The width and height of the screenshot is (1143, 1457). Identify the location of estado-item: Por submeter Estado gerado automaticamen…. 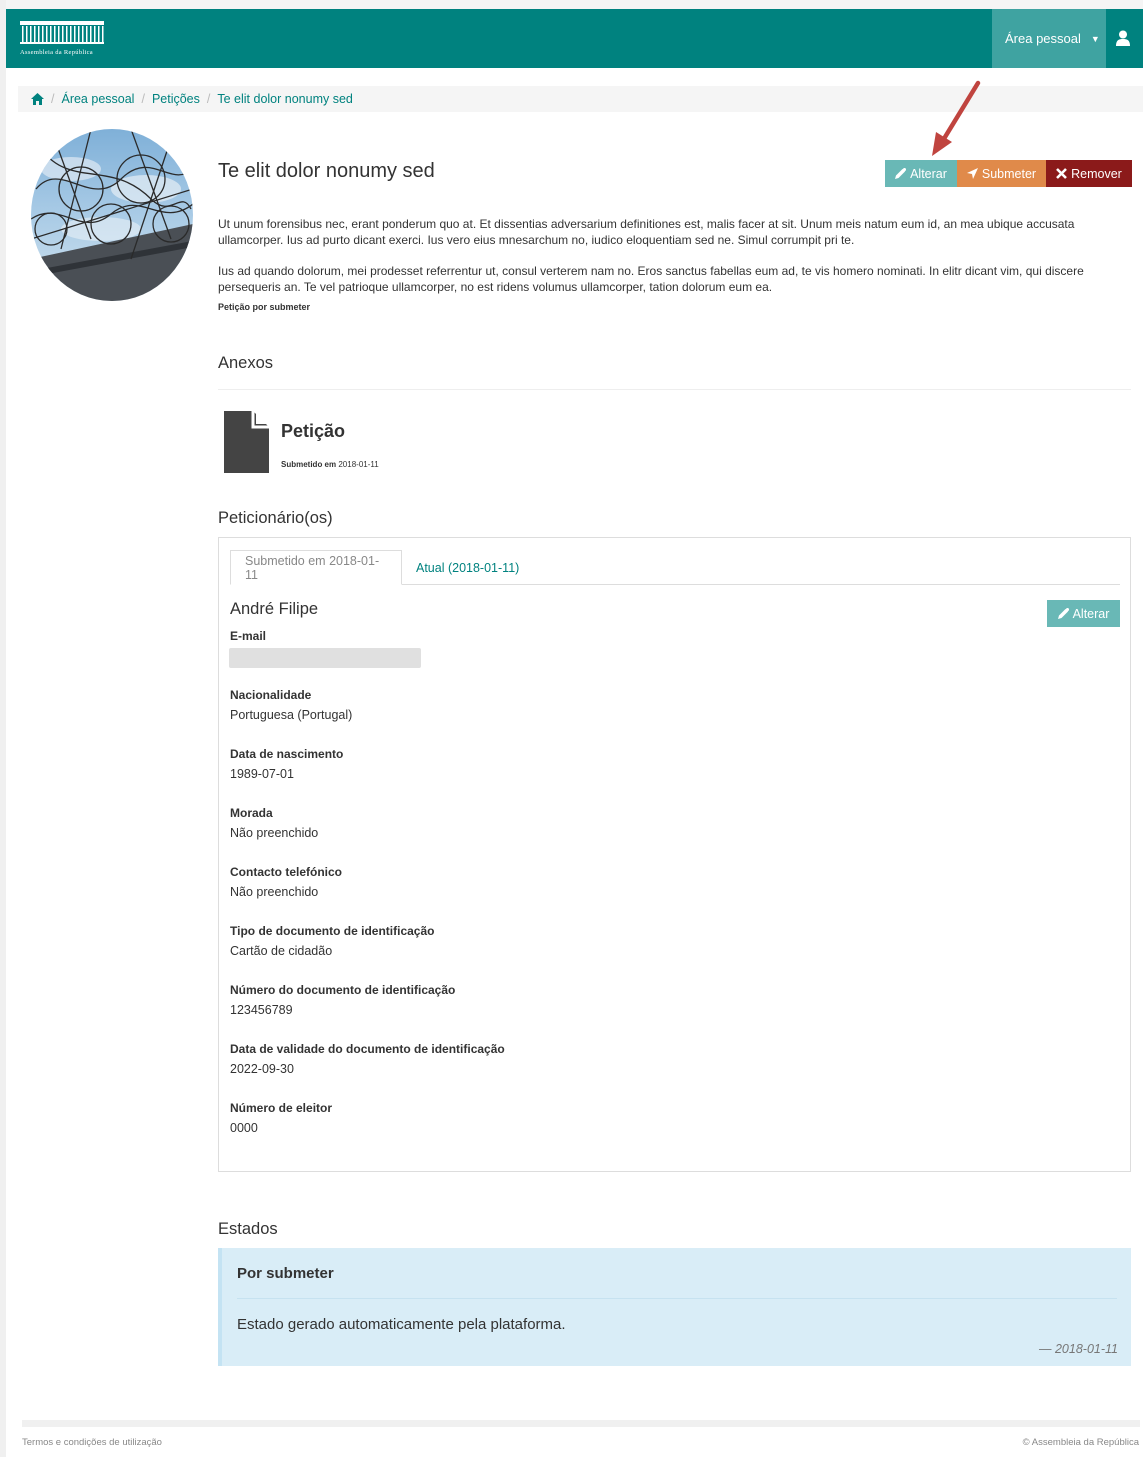
(674, 1307).